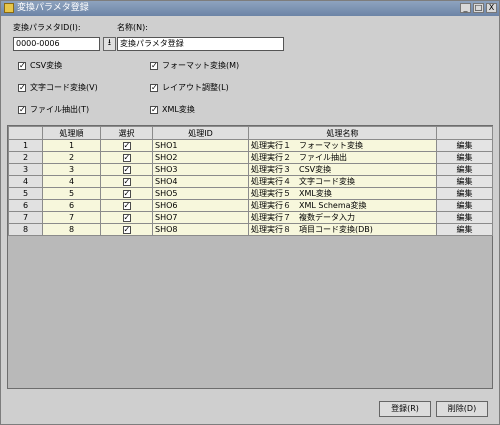 This screenshot has height=425, width=500. Describe the element at coordinates (71, 181) in the screenshot. I see `process-order: 4` at that location.